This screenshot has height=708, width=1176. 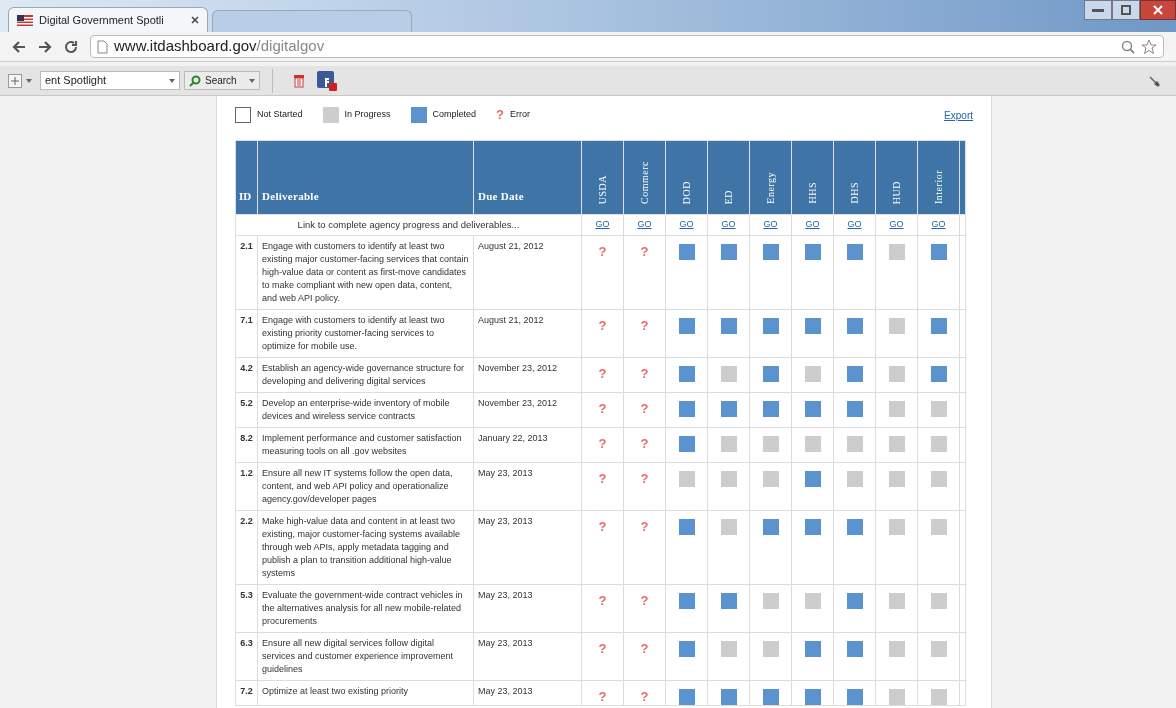 I want to click on social-badge-icon, so click(x=326, y=80).